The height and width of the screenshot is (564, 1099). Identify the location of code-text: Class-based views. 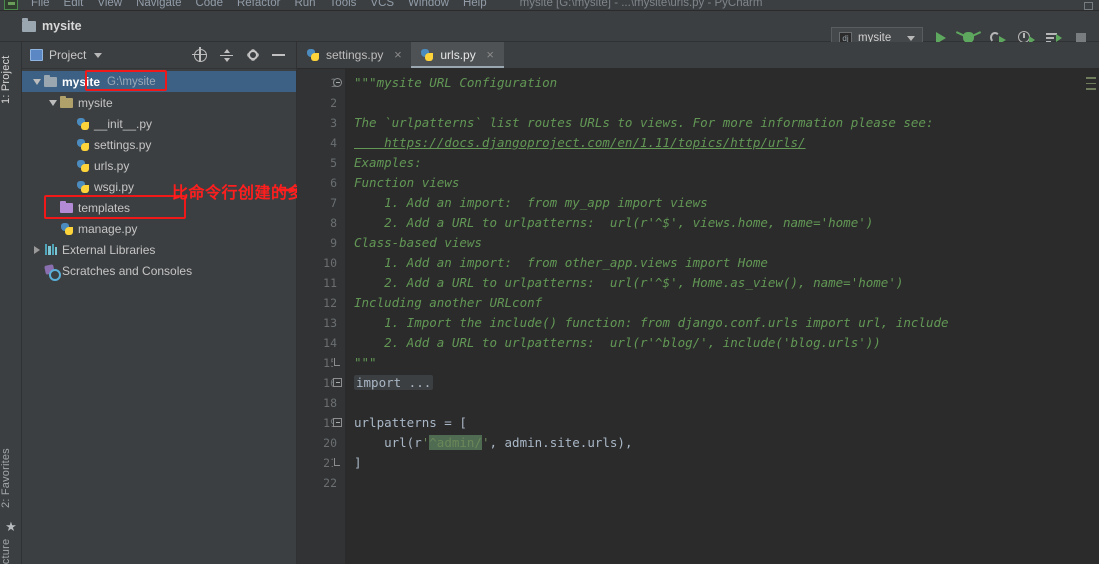
(418, 242).